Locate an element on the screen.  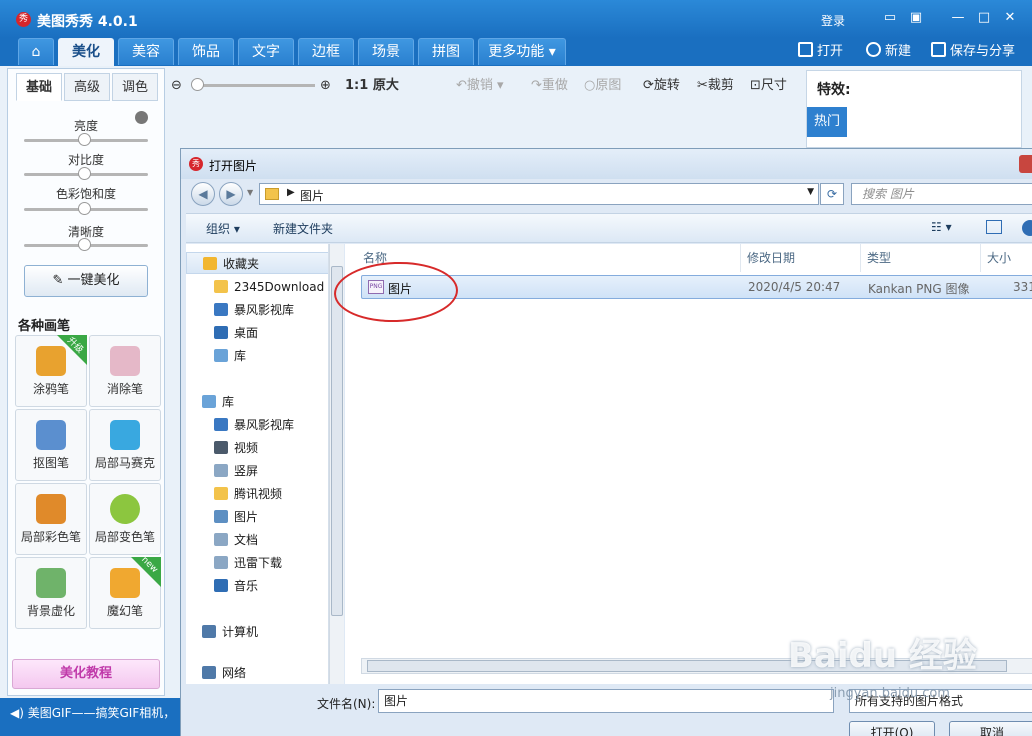
sidebar-item: 视频 is located at coordinates (257, 448).